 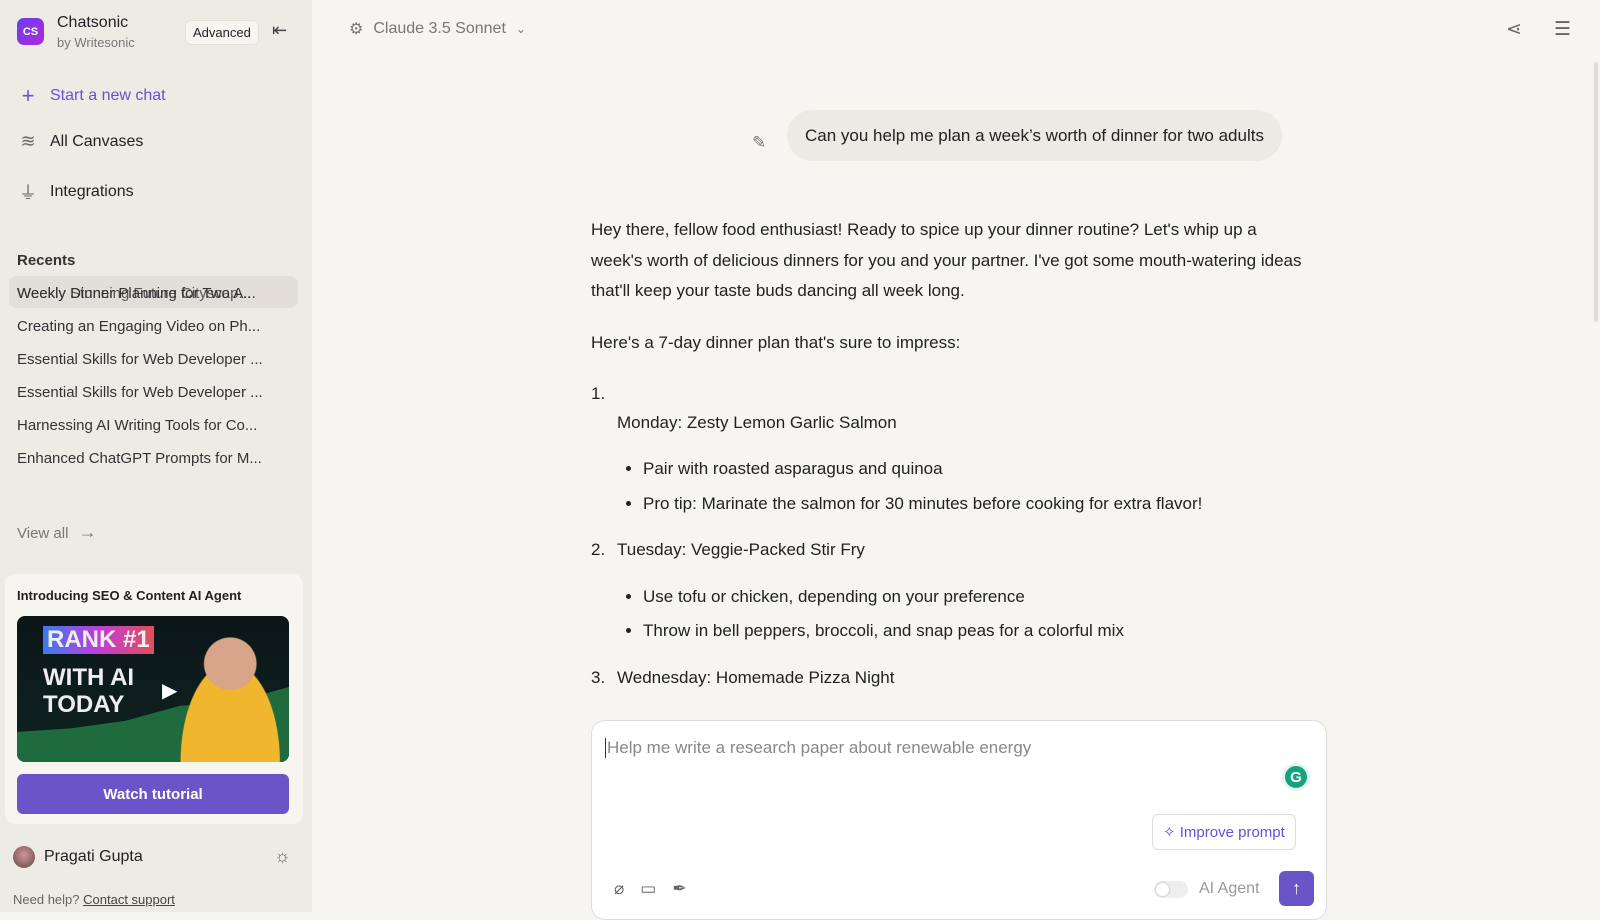 I want to click on model-selector: ⚙ Claude 3.5 Sonnet ⌄, so click(x=437, y=29).